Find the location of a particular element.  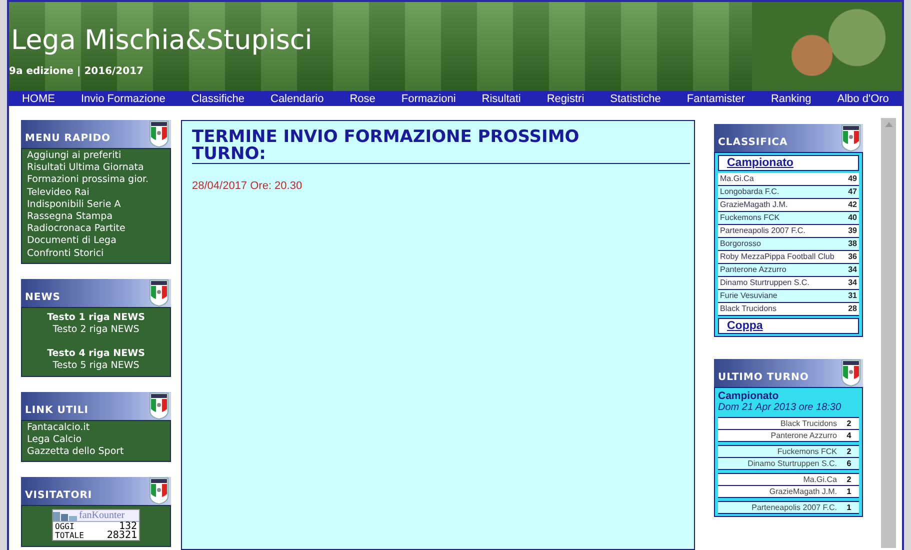

external-link: Lega Calcio is located at coordinates (96, 440).